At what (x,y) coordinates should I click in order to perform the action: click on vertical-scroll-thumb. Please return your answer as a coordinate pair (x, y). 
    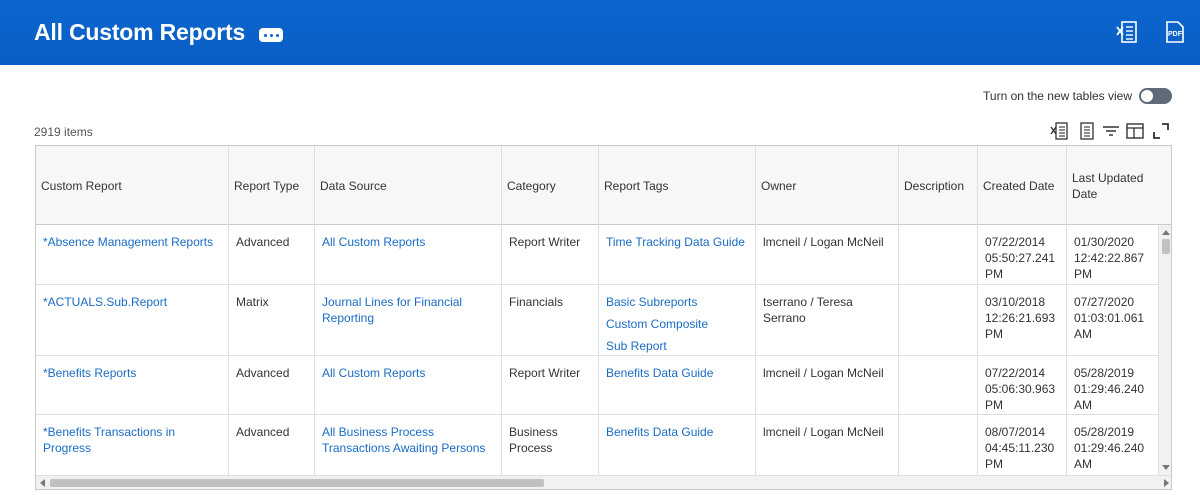
    Looking at the image, I should click on (1166, 246).